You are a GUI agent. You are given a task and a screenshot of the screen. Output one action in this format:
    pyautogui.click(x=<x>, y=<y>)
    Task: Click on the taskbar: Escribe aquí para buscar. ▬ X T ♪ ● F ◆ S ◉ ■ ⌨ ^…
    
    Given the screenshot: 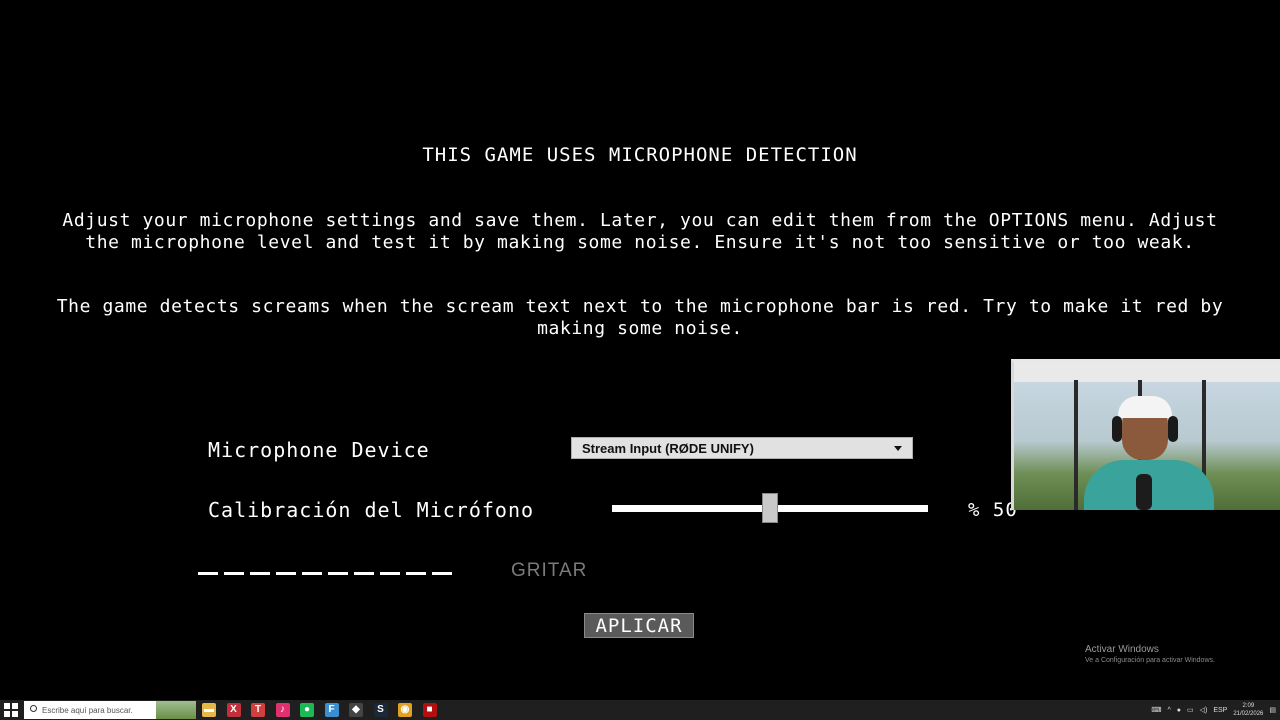 What is the action you would take?
    pyautogui.click(x=640, y=710)
    